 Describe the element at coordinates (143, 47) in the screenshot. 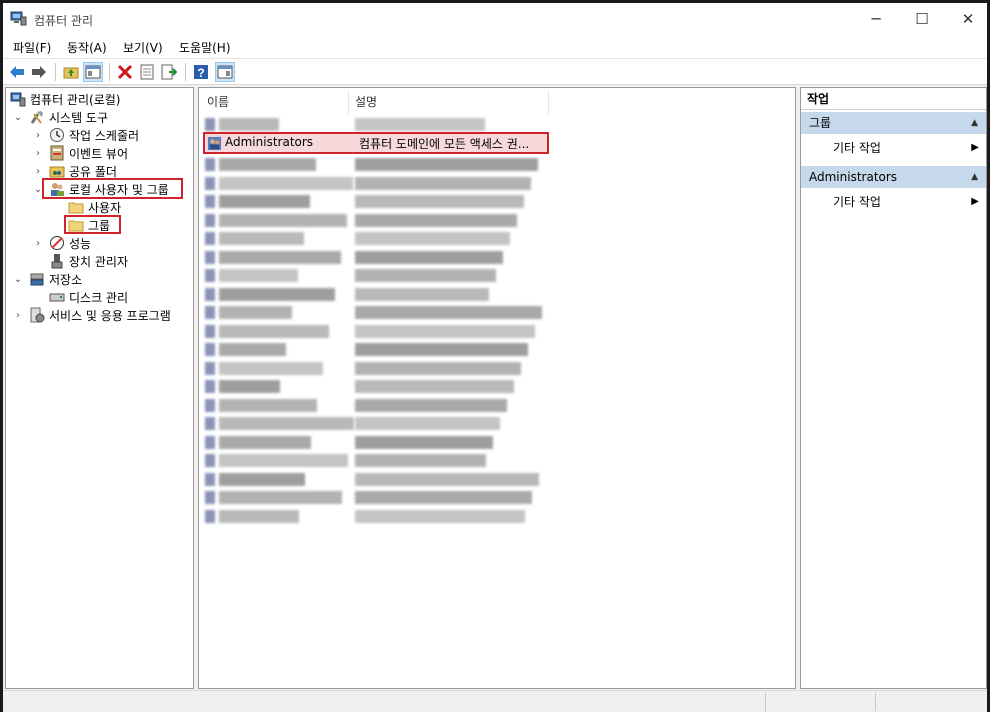

I see `menu-view: 보기(V)` at that location.